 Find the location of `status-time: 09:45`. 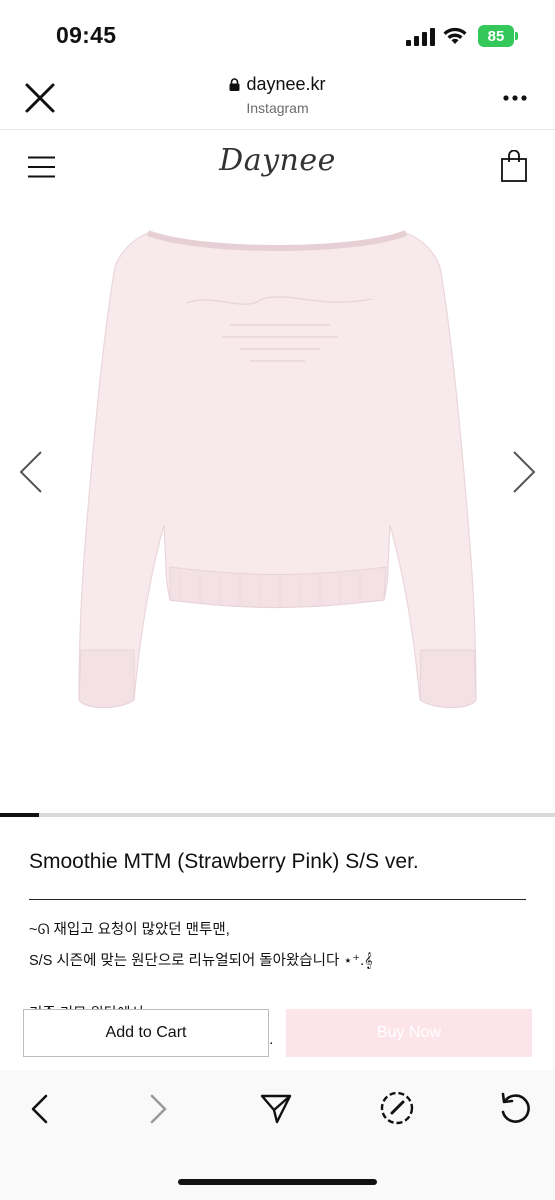

status-time: 09:45 is located at coordinates (86, 35).